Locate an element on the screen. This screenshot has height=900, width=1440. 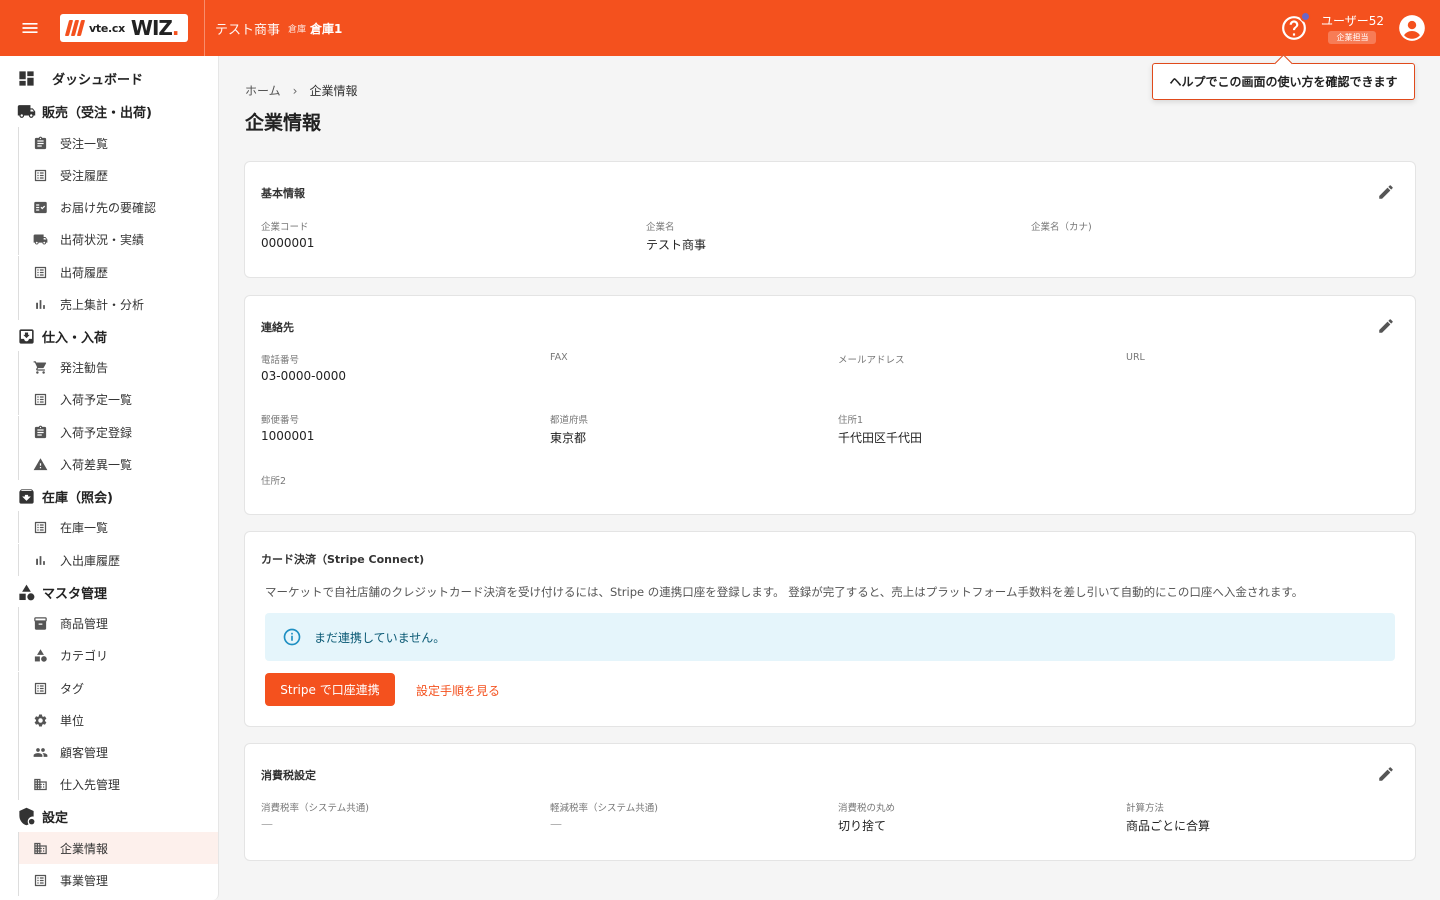
help-tooltip: ヘルプでこの画面の使い方を確認できます is located at coordinates (1283, 81).